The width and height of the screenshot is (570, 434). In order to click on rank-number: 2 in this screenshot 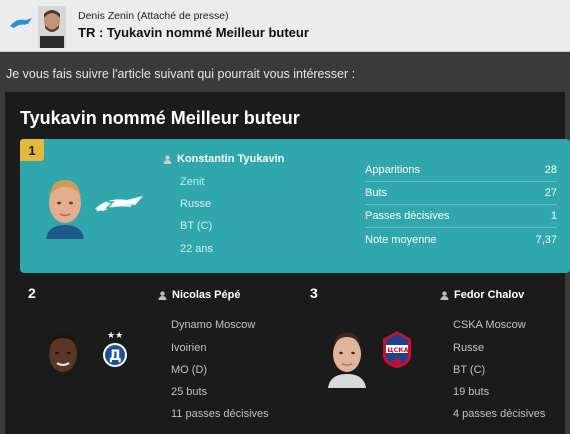, I will do `click(32, 293)`.